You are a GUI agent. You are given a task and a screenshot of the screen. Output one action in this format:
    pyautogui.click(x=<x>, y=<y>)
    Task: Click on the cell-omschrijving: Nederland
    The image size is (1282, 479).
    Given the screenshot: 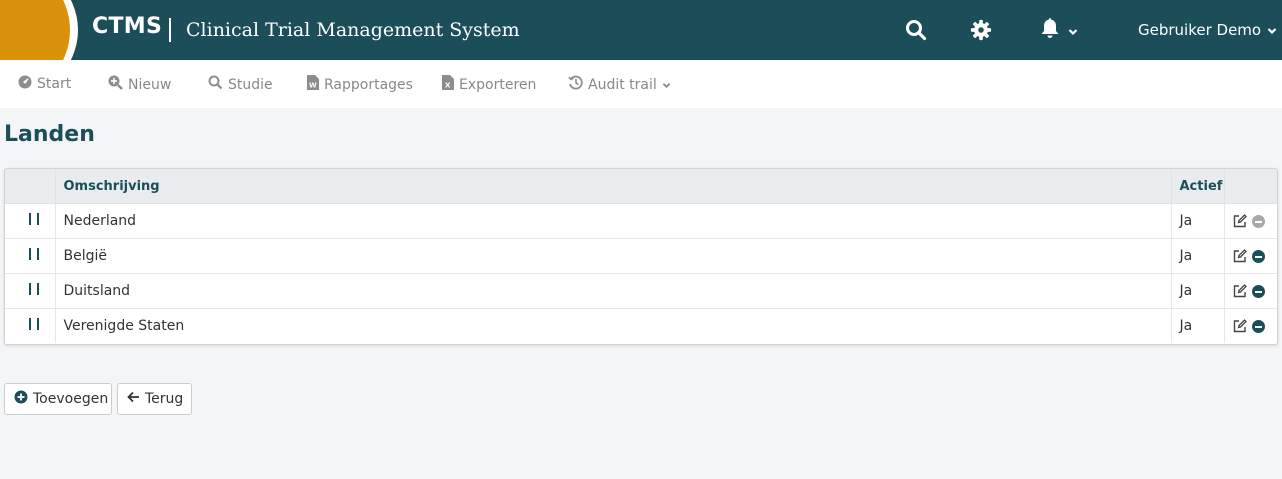 What is the action you would take?
    pyautogui.click(x=613, y=221)
    